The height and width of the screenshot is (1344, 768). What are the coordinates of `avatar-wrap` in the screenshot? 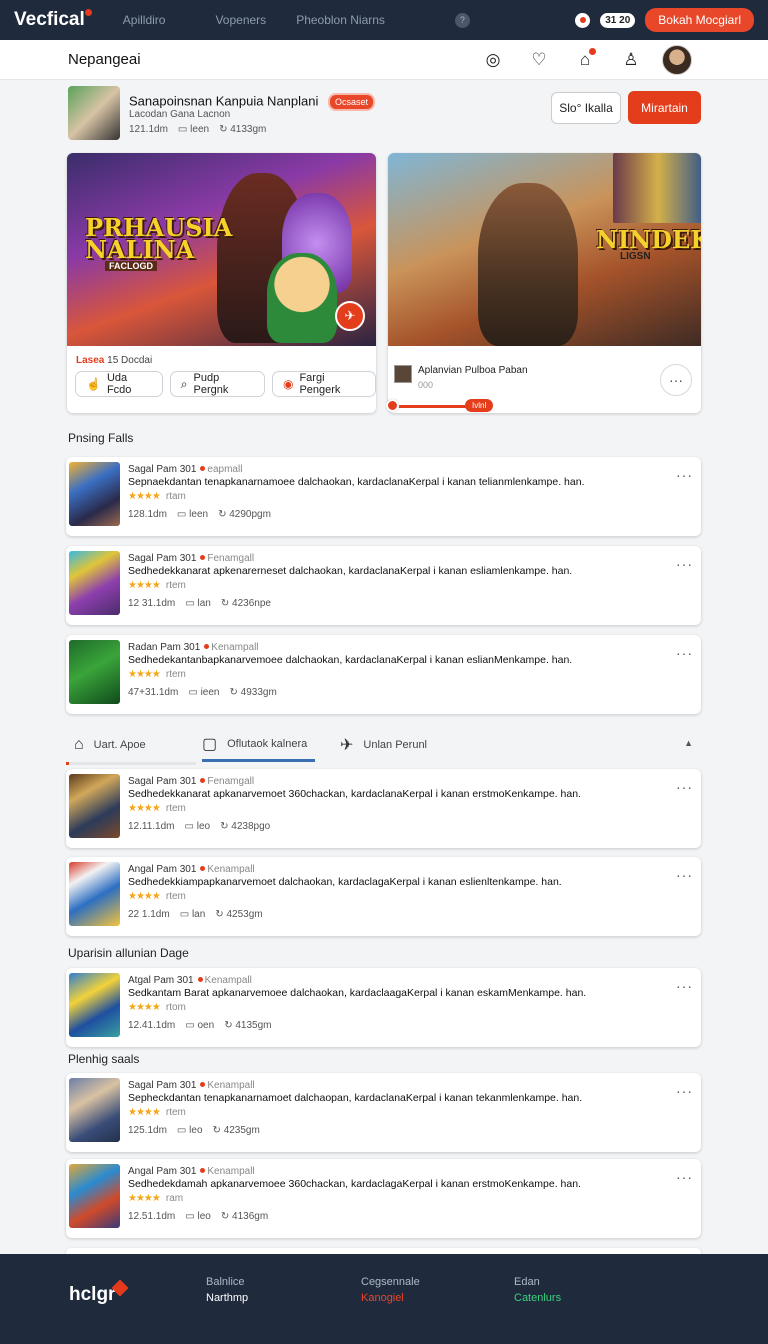 It's located at (677, 60).